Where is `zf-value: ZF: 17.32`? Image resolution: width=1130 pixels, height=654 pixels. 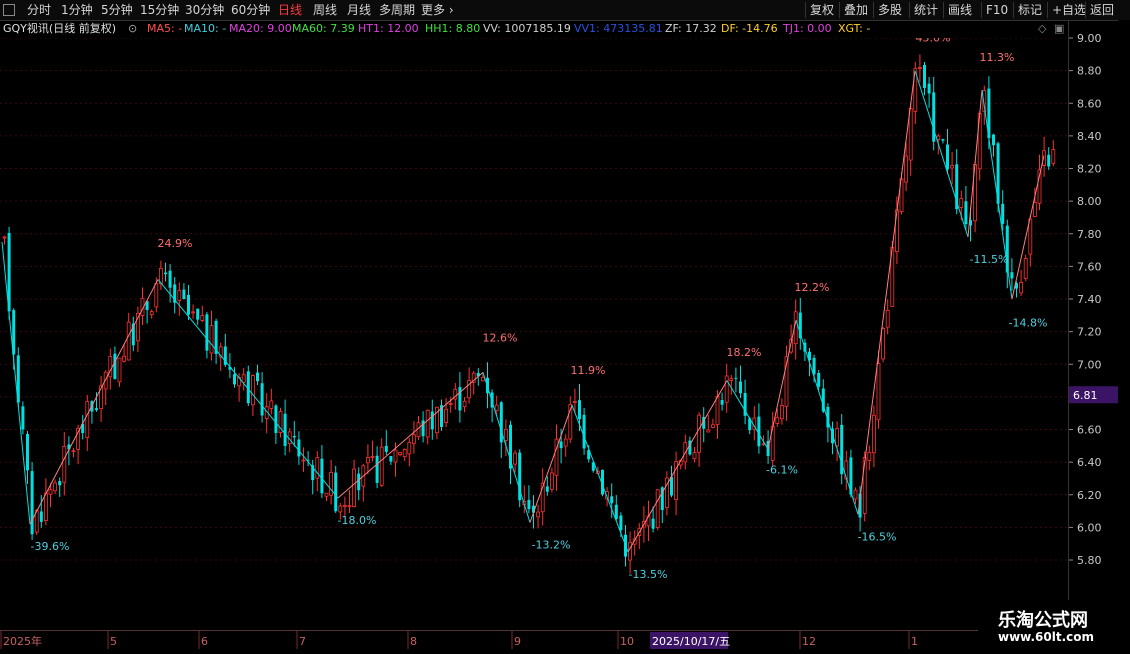
zf-value: ZF: 17.32 is located at coordinates (691, 28).